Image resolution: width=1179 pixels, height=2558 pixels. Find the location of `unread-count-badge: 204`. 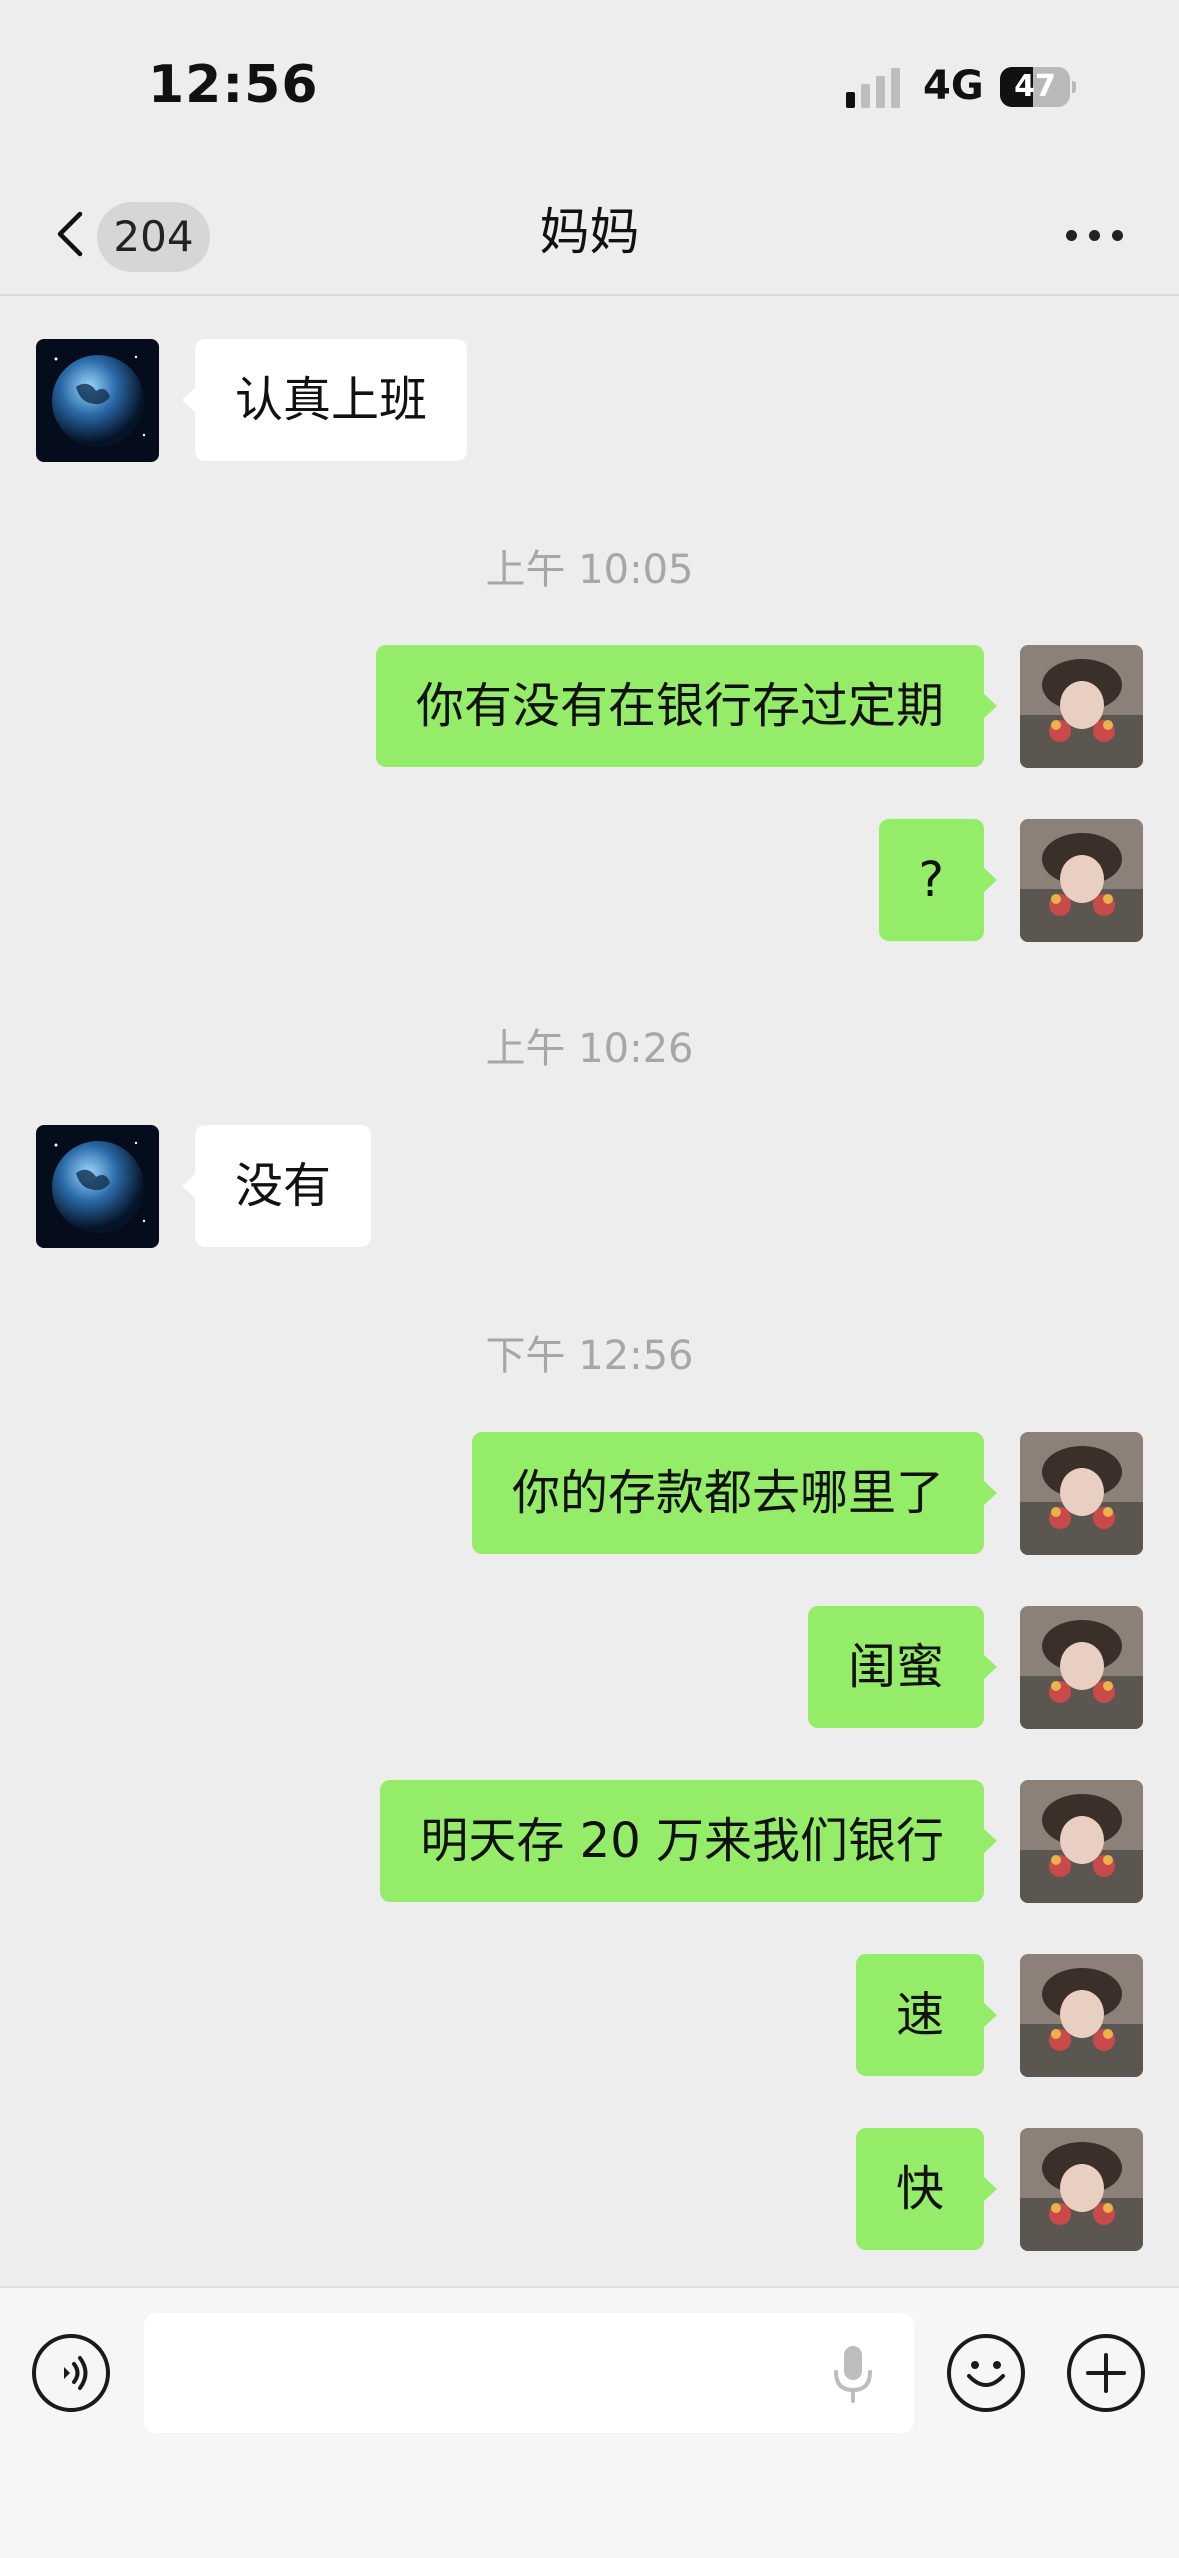

unread-count-badge: 204 is located at coordinates (153, 237).